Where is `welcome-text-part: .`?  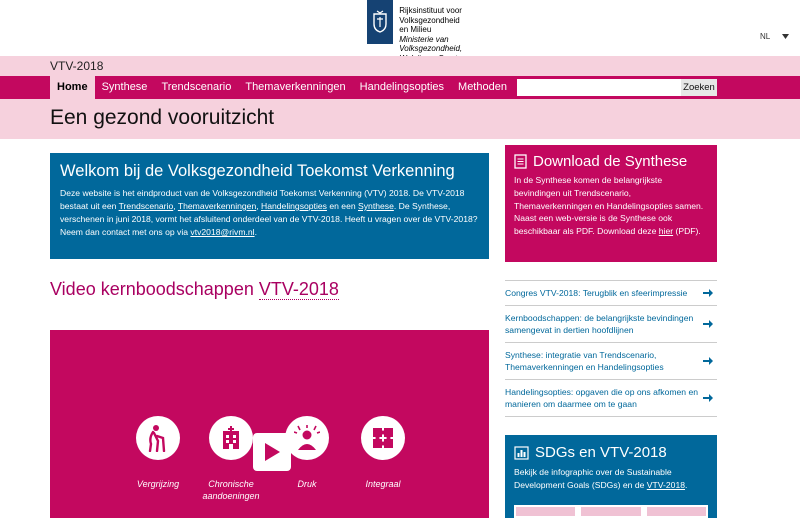 welcome-text-part: . is located at coordinates (255, 232).